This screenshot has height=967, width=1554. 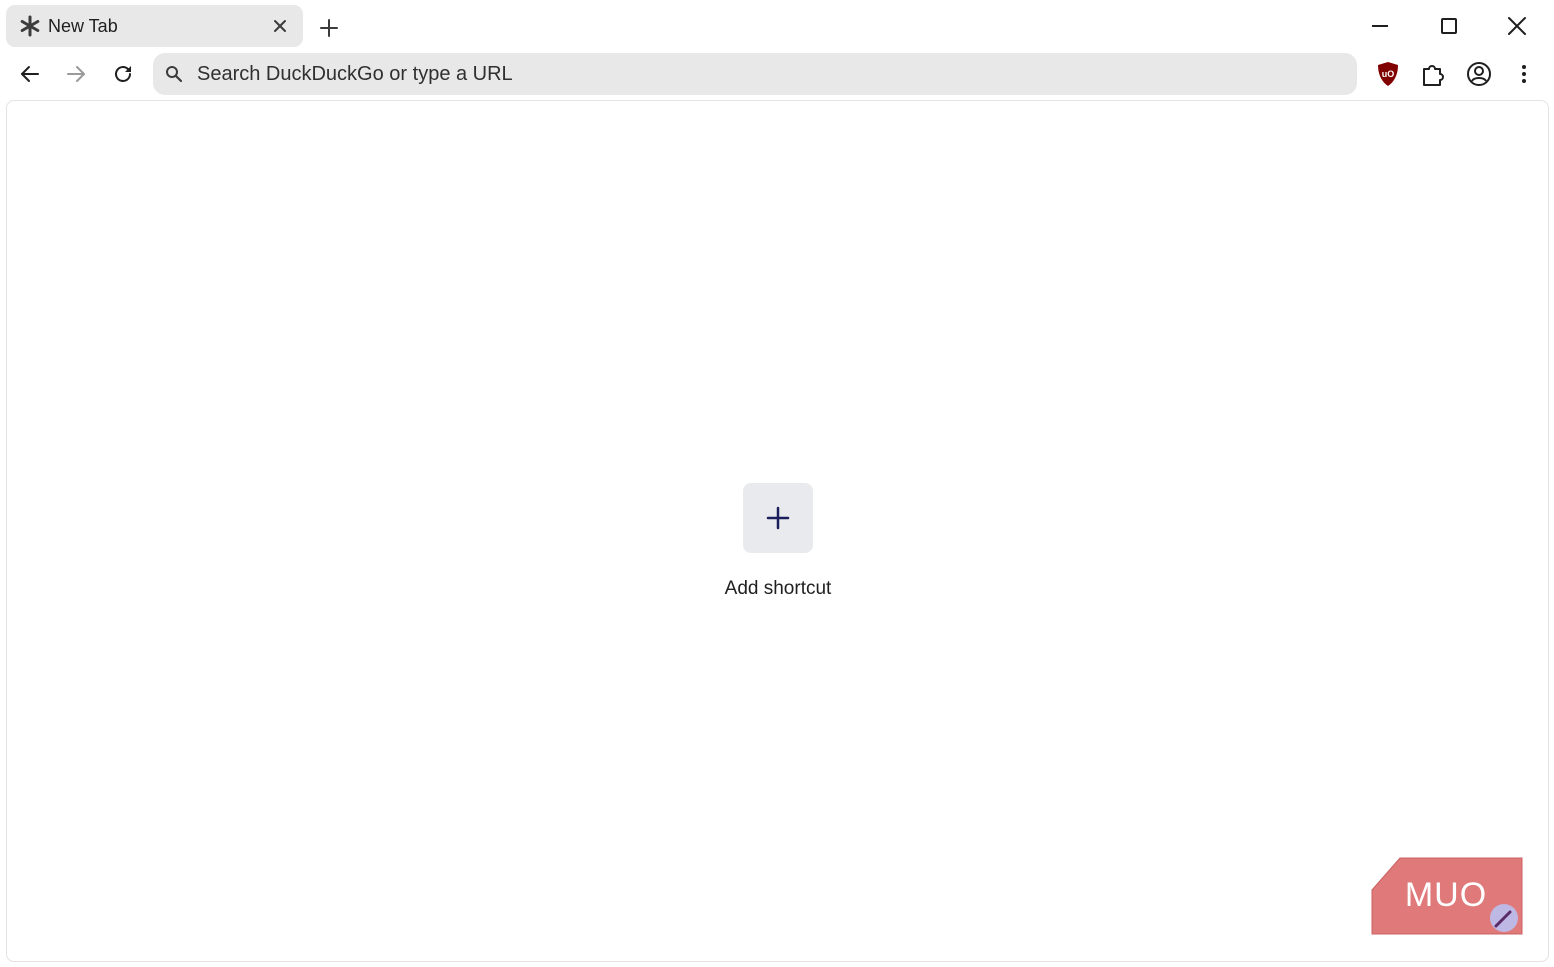 I want to click on address-input, so click(x=767, y=74).